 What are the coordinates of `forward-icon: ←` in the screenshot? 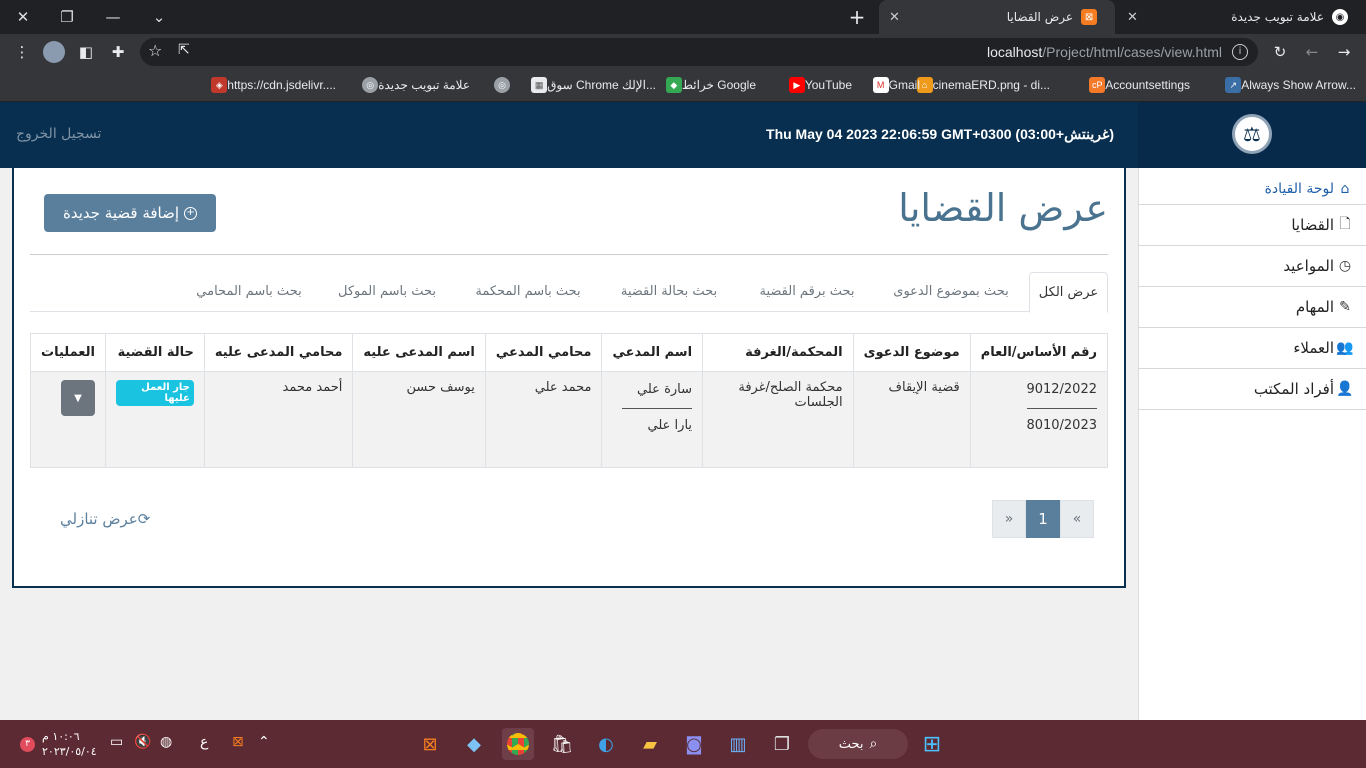 It's located at (1312, 52).